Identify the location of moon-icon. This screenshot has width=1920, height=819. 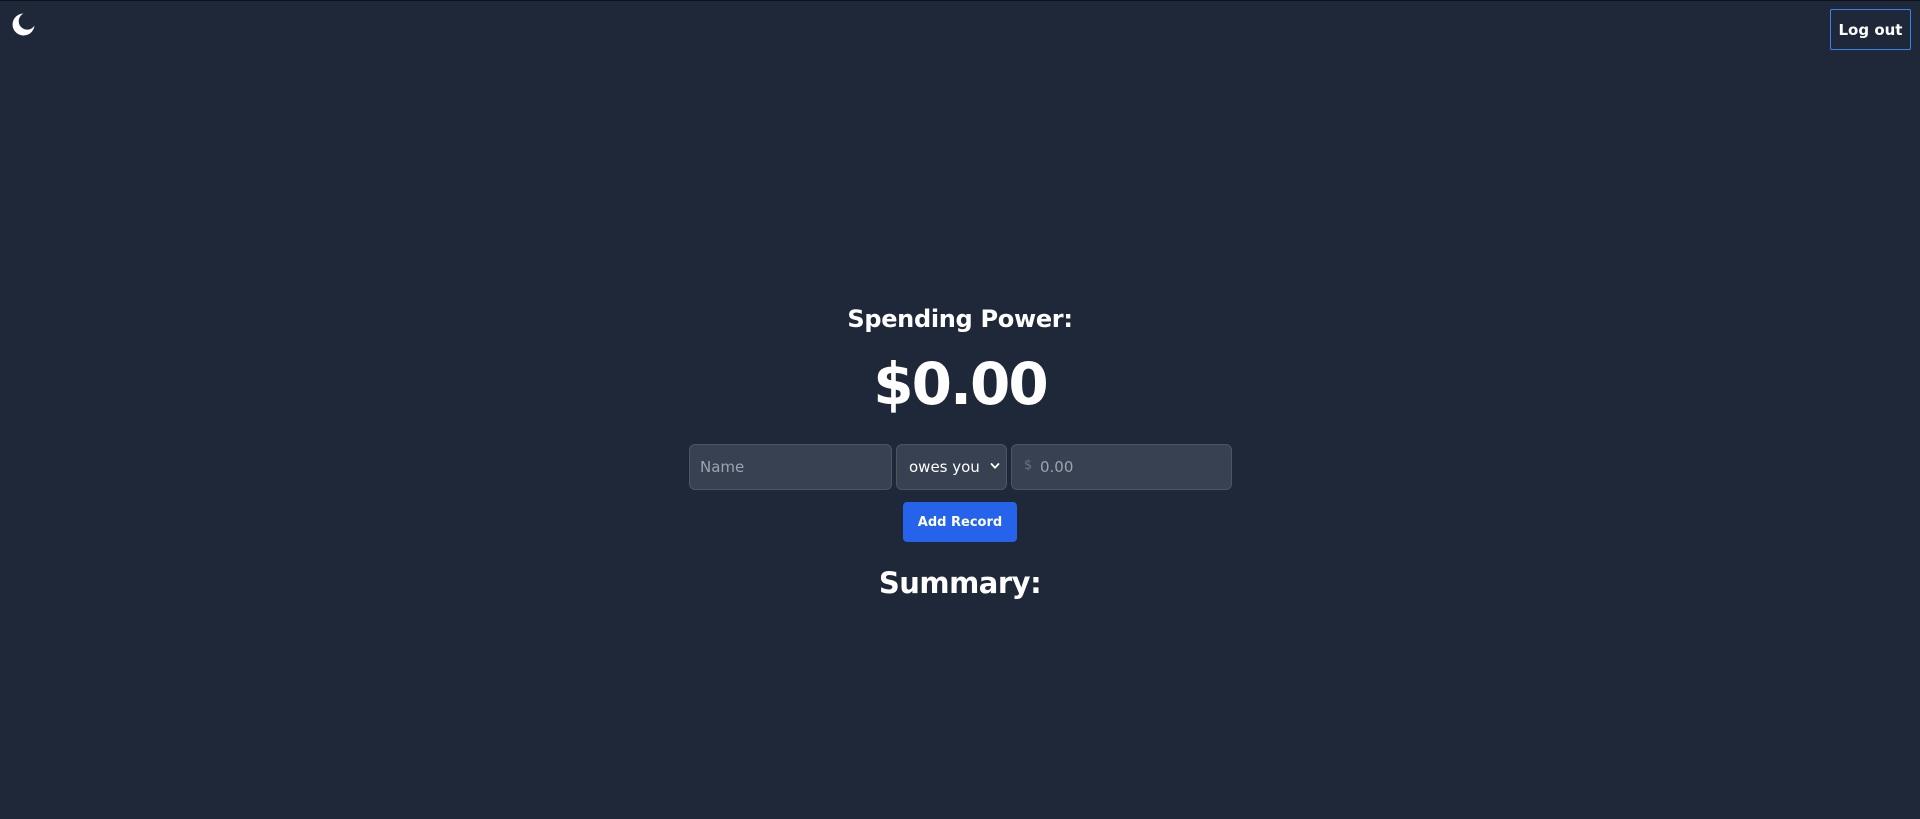
(23, 24).